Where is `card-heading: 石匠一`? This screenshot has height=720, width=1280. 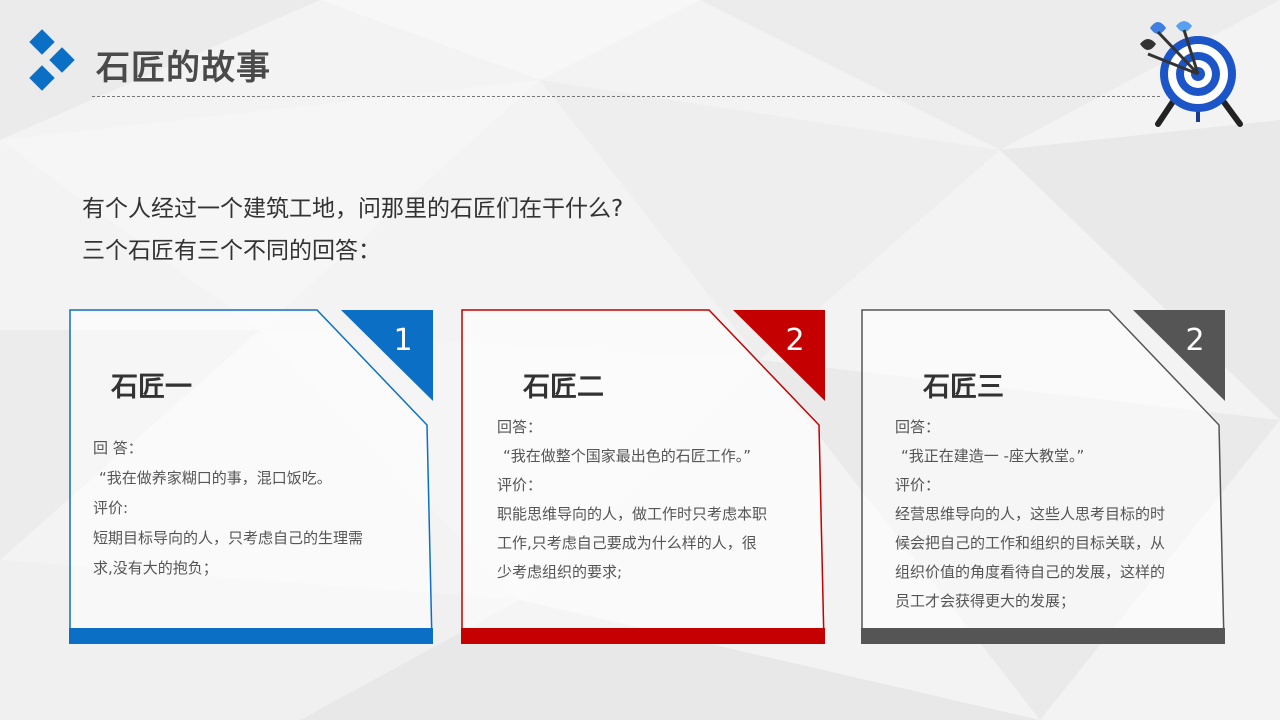
card-heading: 石匠一 is located at coordinates (151, 387).